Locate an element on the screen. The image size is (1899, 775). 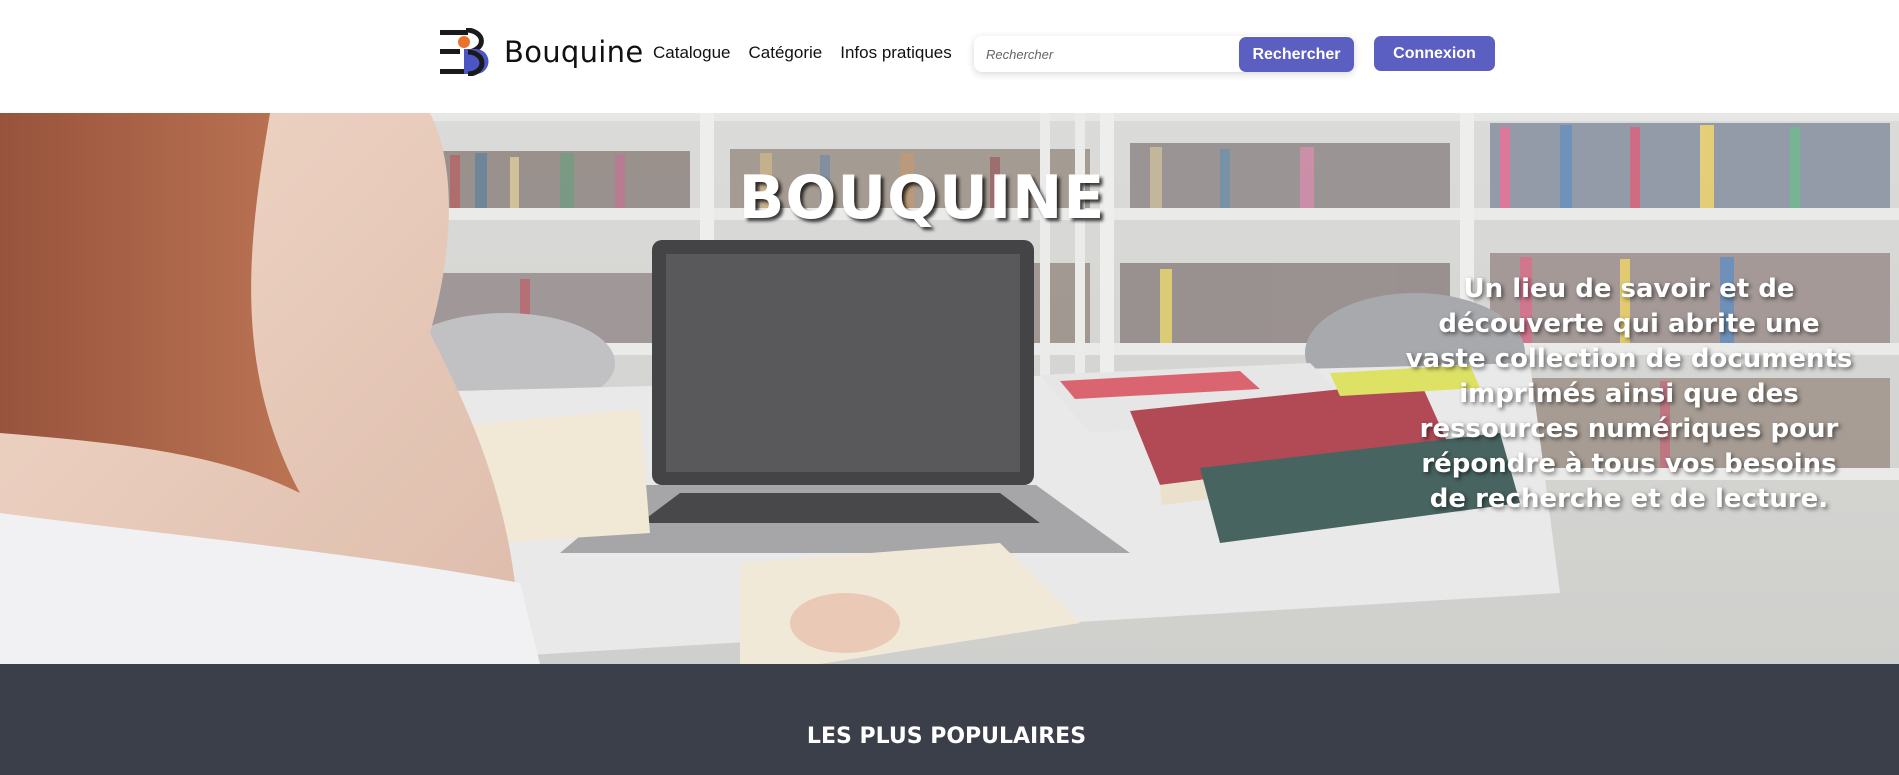
brand-name: Bouquine is located at coordinates (574, 52).